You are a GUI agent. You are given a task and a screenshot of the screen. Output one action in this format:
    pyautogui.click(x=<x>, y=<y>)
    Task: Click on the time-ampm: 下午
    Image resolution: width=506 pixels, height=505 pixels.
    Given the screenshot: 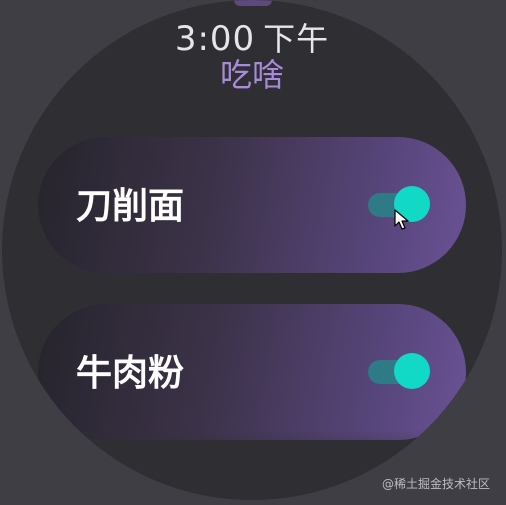 What is the action you would take?
    pyautogui.click(x=296, y=39)
    